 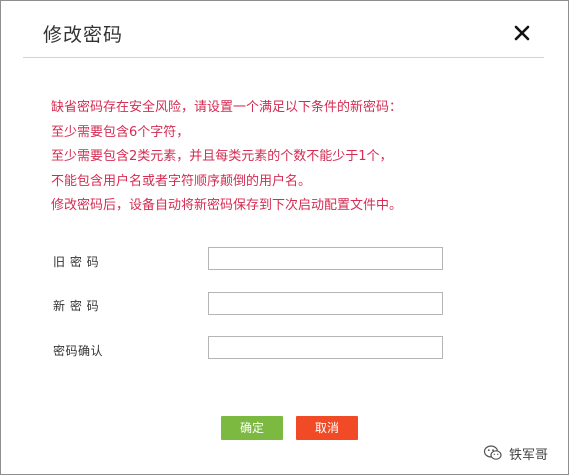 I want to click on ok-button: 确定, so click(x=252, y=428).